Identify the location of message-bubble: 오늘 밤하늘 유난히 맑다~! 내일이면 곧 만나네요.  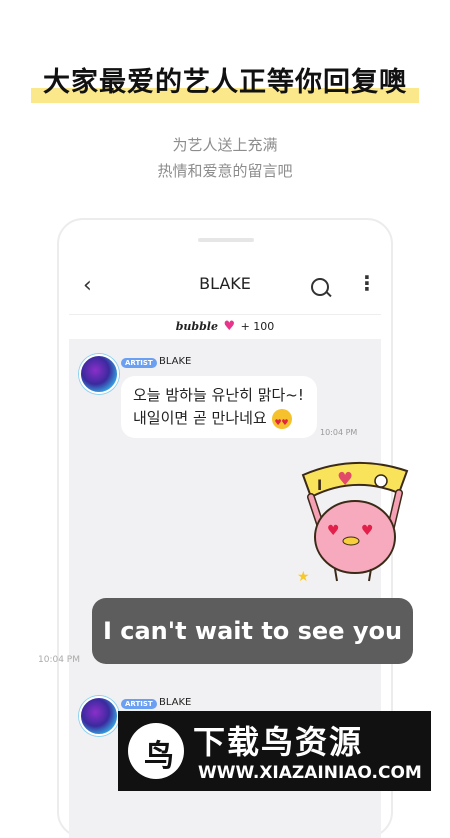
(219, 407).